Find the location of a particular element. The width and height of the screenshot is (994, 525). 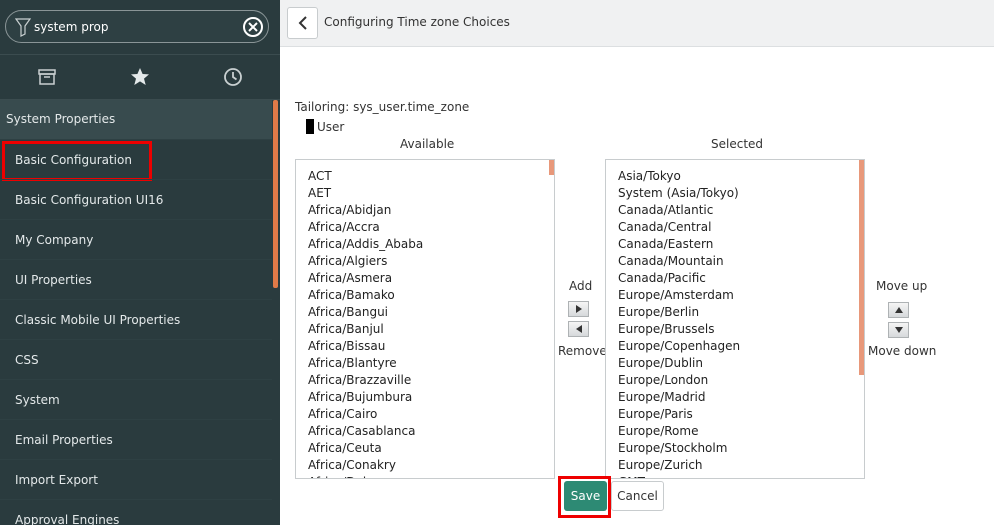

move-up-label: Move up is located at coordinates (902, 286).